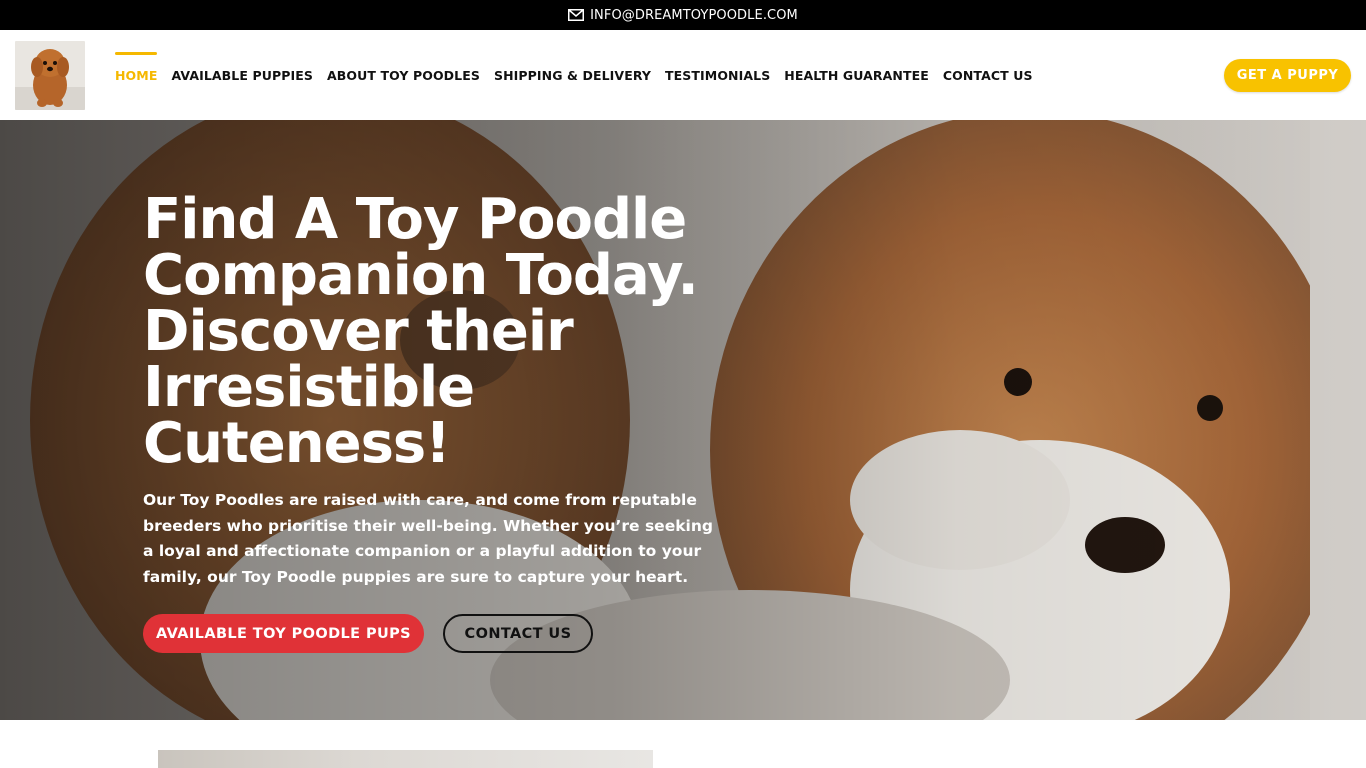 The image size is (1366, 768). I want to click on nav-shipping-delivery: SHIPPING & DELIVERY, so click(572, 75).